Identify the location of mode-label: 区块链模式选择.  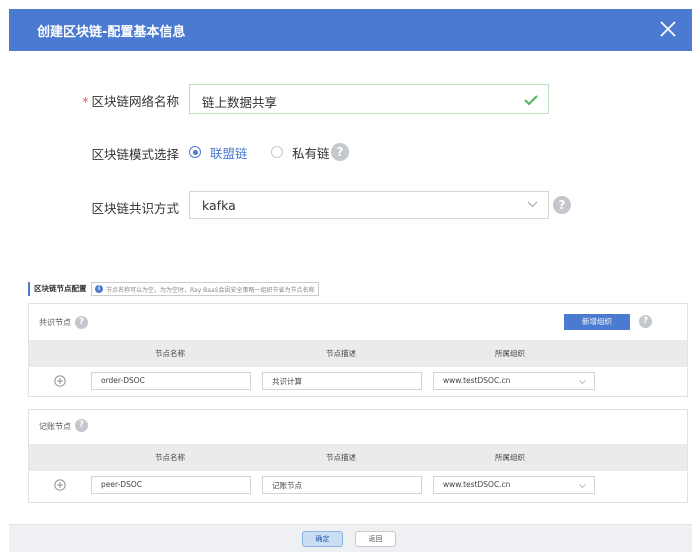
(135, 154).